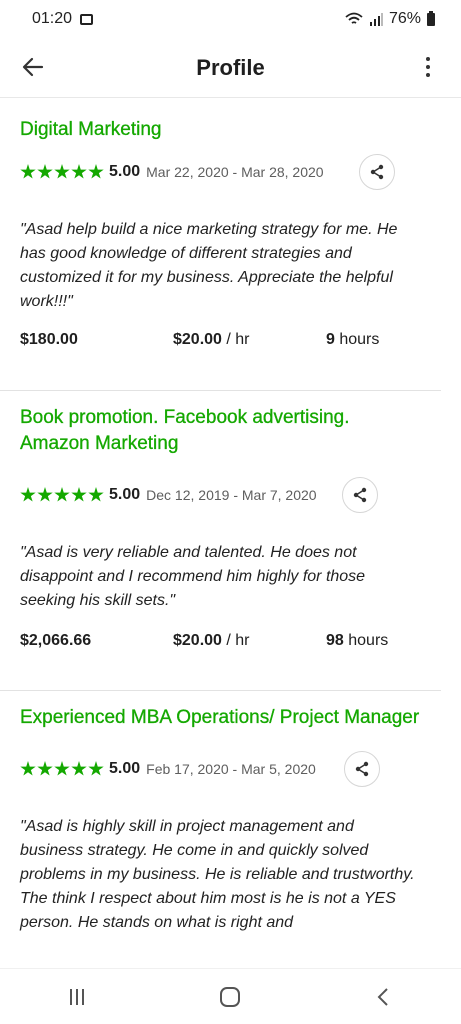 The width and height of the screenshot is (461, 1024). What do you see at coordinates (231, 769) in the screenshot?
I see `date-range: Feb 17, 2020 - Mar 5, 2020` at bounding box center [231, 769].